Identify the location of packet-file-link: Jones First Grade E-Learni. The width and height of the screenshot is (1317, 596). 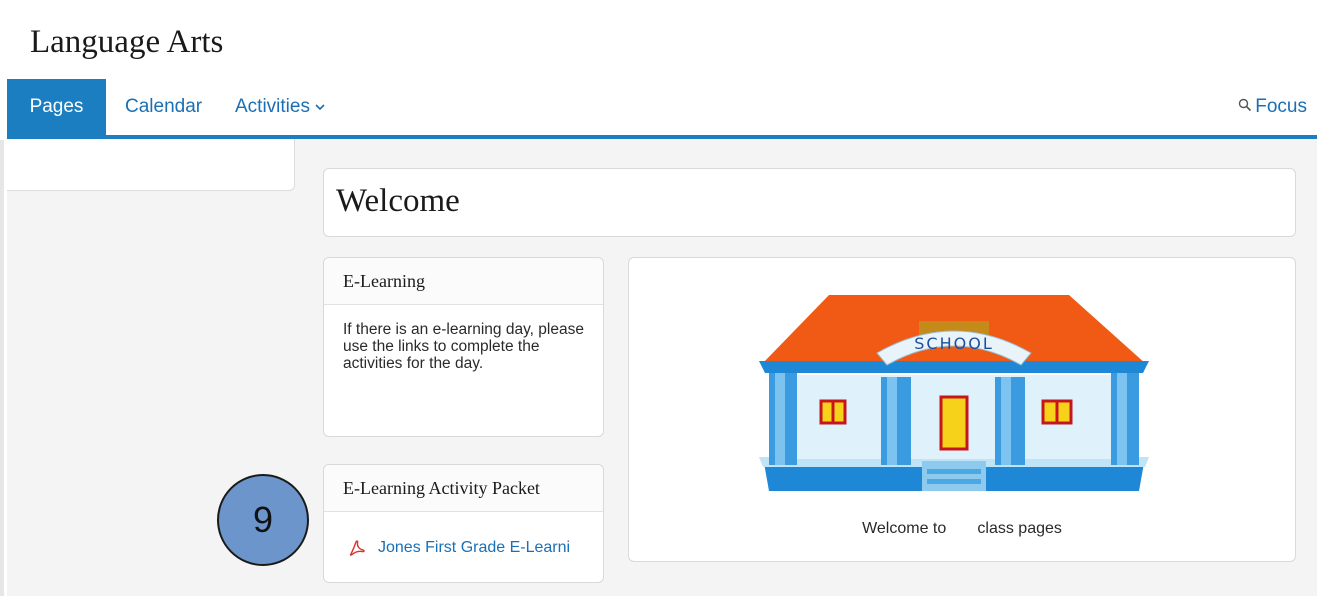
(459, 548).